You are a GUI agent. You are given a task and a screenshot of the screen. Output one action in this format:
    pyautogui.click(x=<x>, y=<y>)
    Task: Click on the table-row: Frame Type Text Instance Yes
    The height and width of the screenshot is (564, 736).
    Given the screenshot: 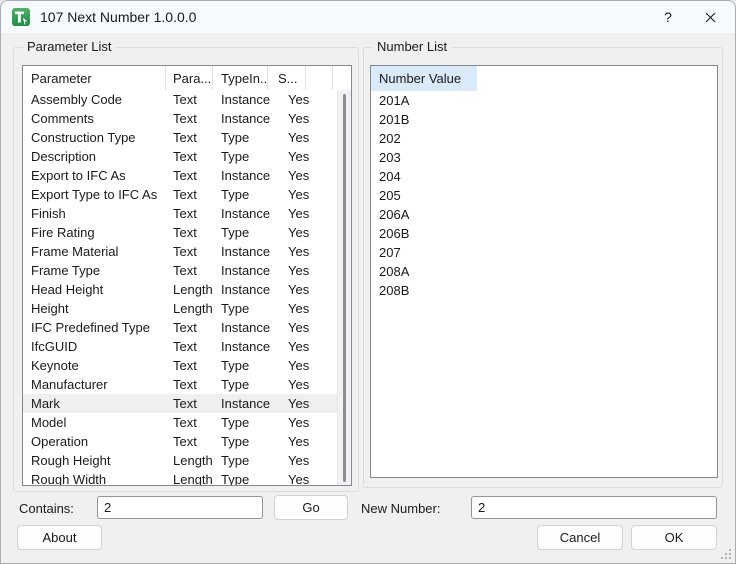 What is the action you would take?
    pyautogui.click(x=180, y=270)
    